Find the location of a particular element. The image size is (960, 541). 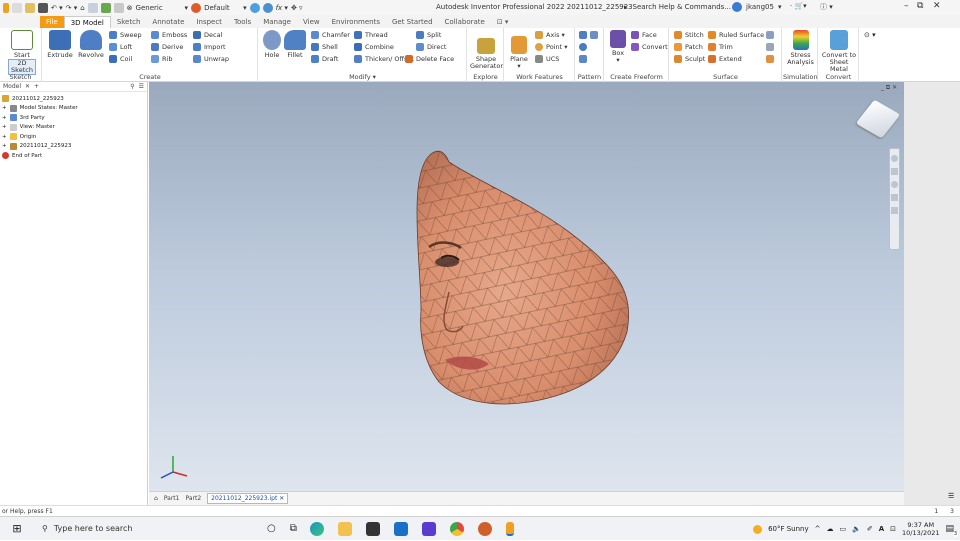

open-file-icon is located at coordinates (30, 7).